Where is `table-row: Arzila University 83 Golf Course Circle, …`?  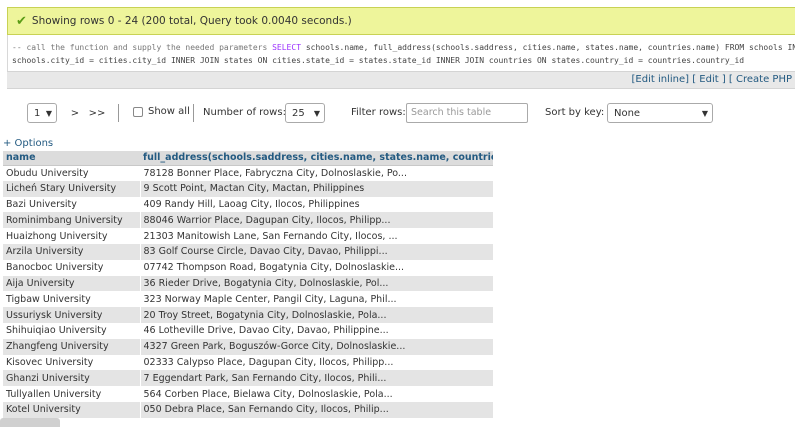
table-row: Arzila University 83 Golf Course Circle, … is located at coordinates (248, 251).